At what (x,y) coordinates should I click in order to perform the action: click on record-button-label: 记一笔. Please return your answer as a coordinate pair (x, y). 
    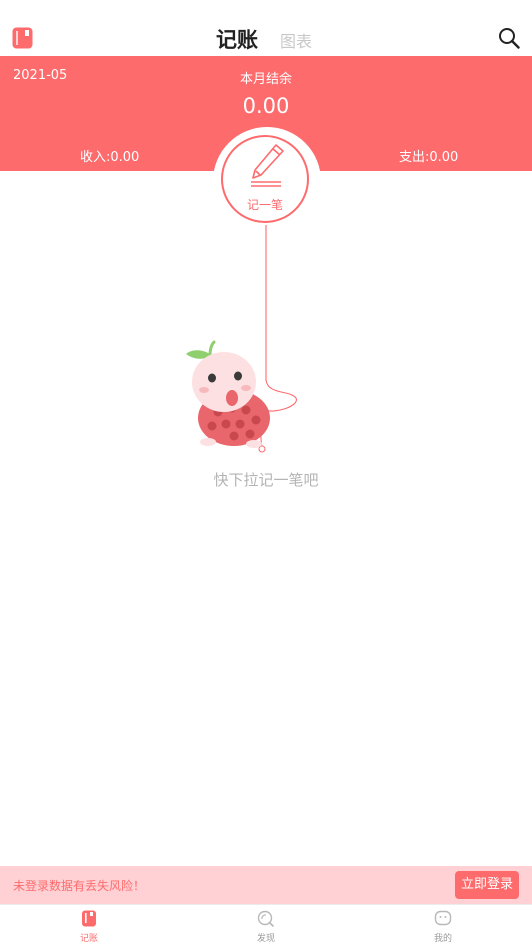
    Looking at the image, I should click on (264, 205).